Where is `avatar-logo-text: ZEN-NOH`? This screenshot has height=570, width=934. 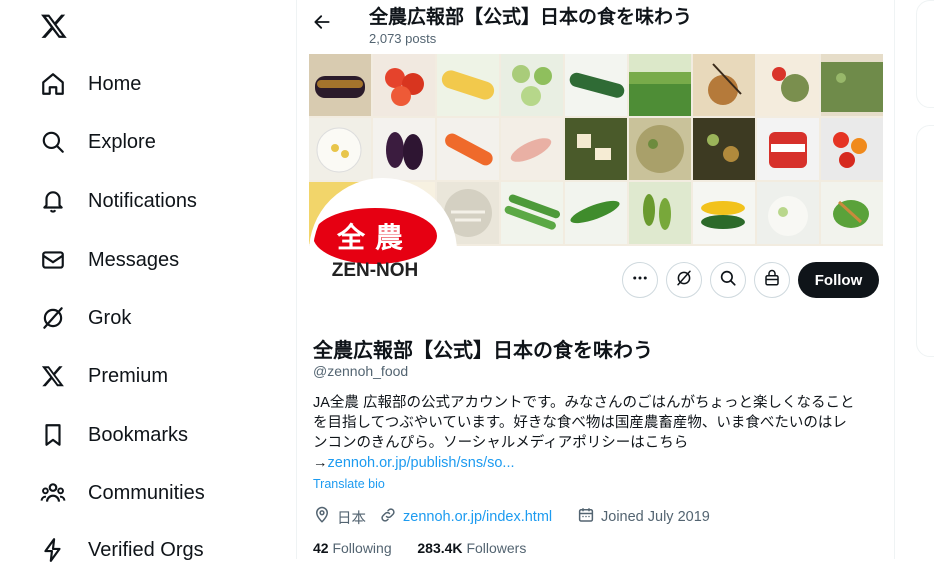 avatar-logo-text: ZEN-NOH is located at coordinates (375, 270).